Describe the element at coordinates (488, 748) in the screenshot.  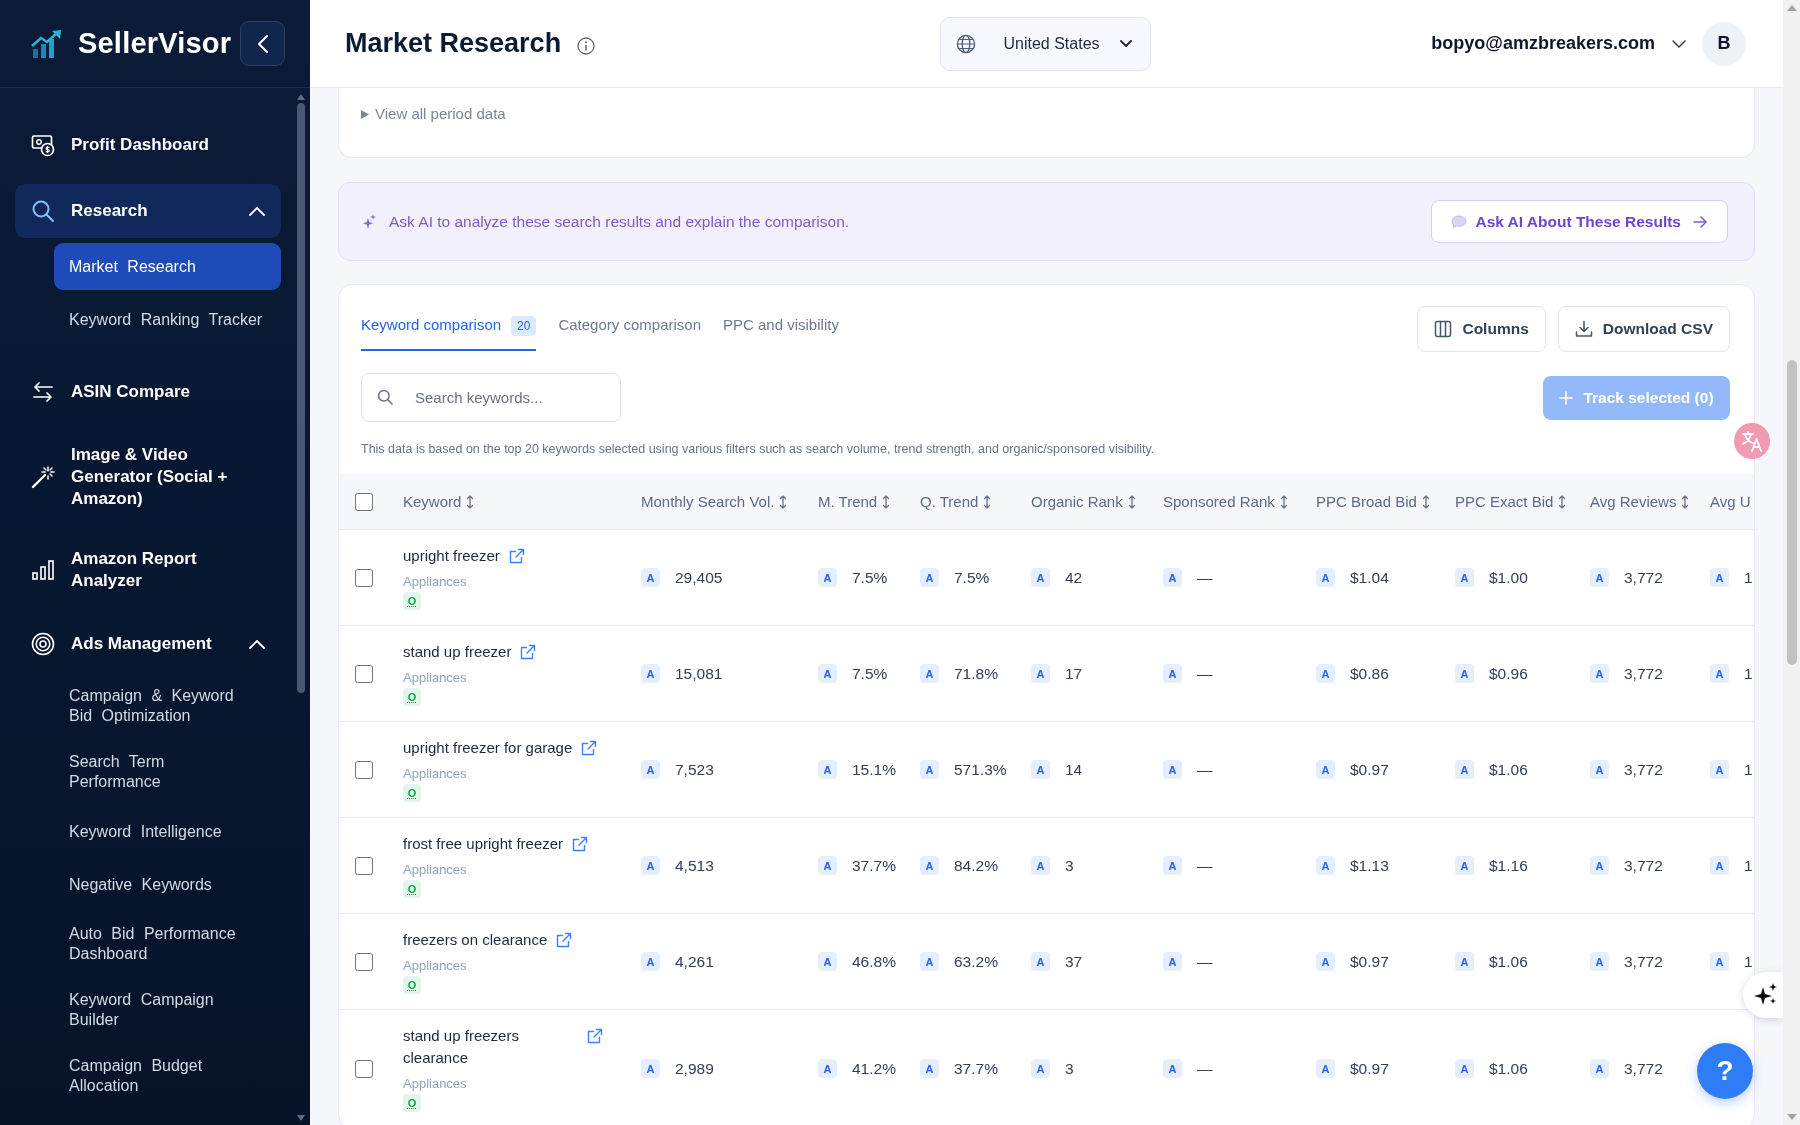
I see `keyword-text: upright freezer for garage` at that location.